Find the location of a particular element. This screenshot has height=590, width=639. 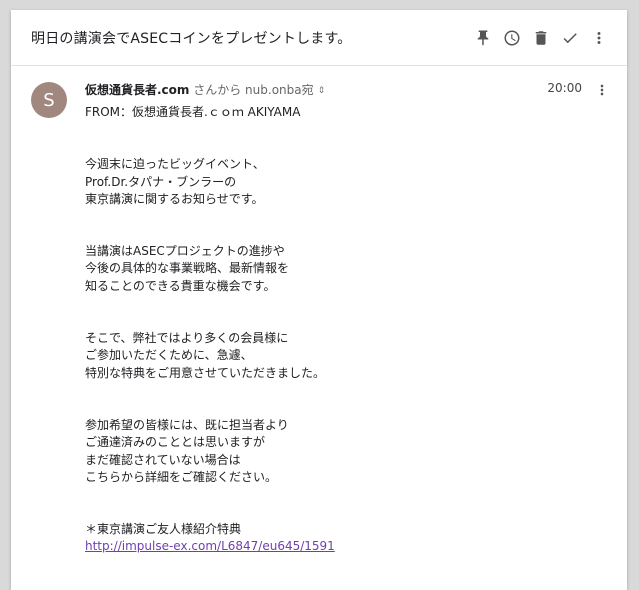

referral-link: http://impulse-ex.com/L6847/eu645/1591 is located at coordinates (335, 546).